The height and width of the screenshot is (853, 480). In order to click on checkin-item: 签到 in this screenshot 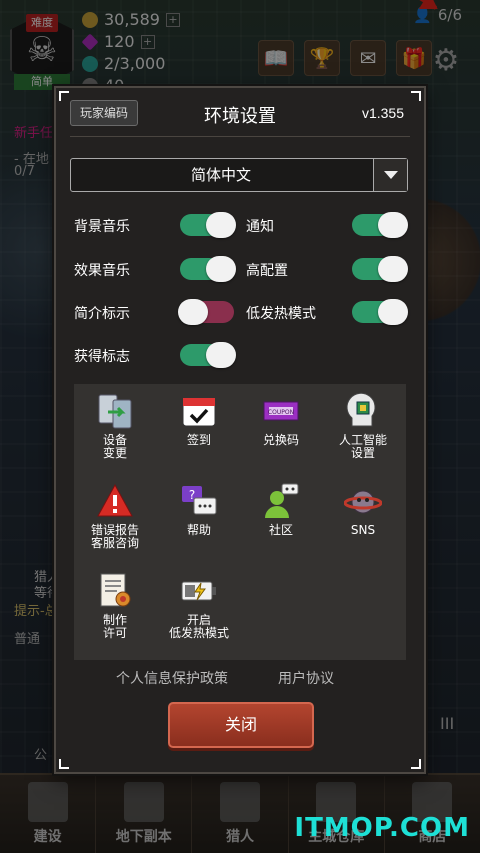, I will do `click(199, 419)`.